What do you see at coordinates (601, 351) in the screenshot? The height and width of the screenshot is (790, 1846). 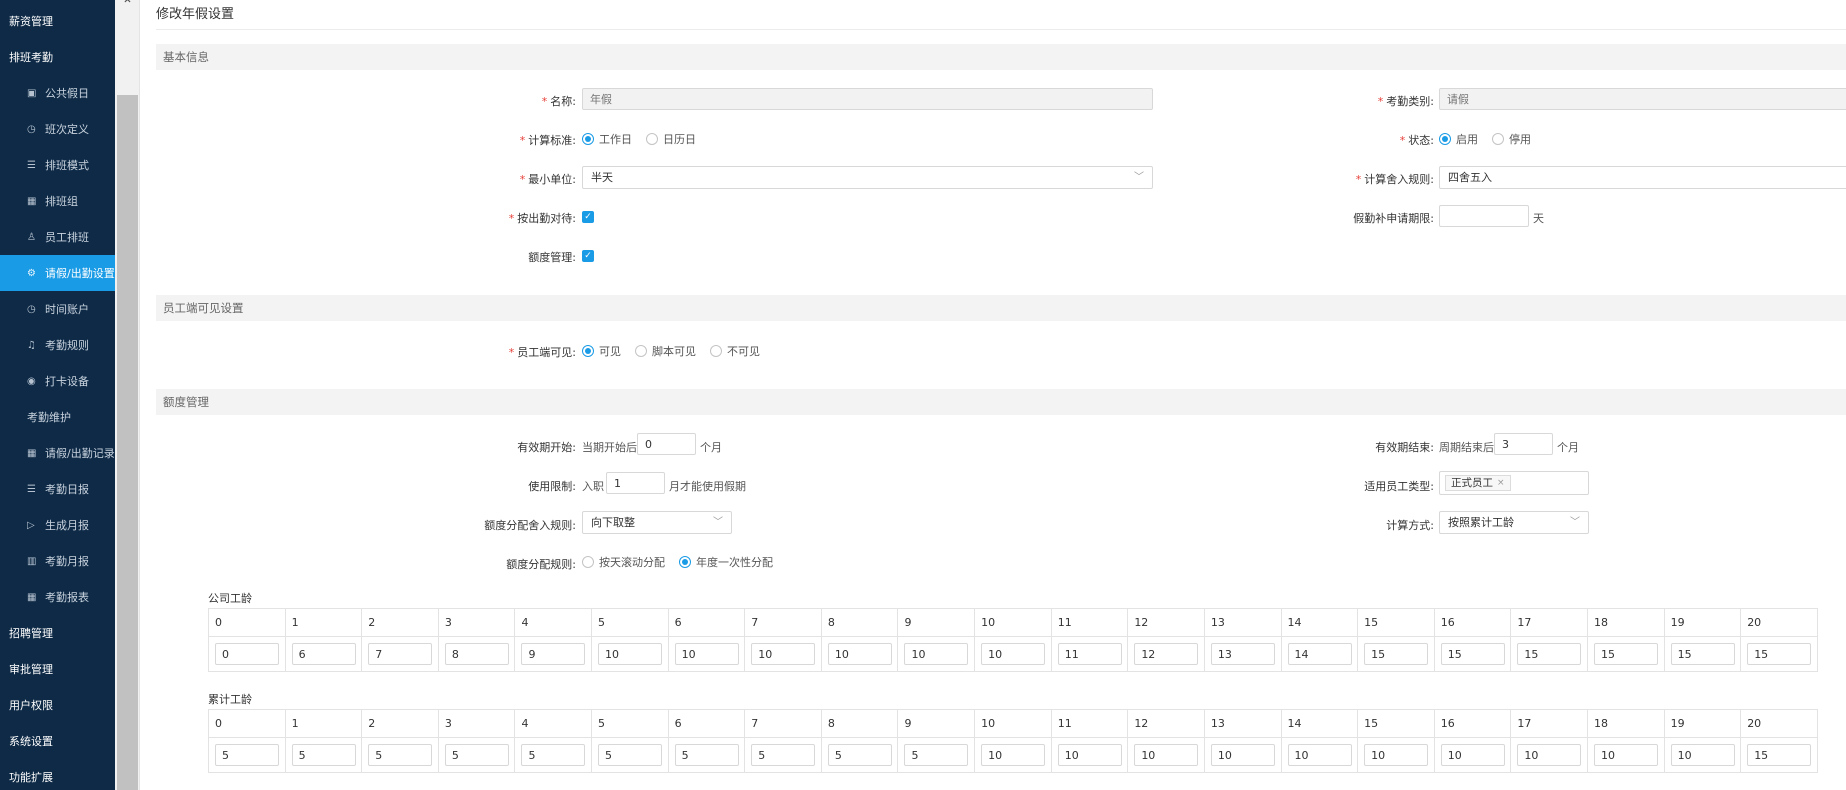 I see `radio-option: 可见` at bounding box center [601, 351].